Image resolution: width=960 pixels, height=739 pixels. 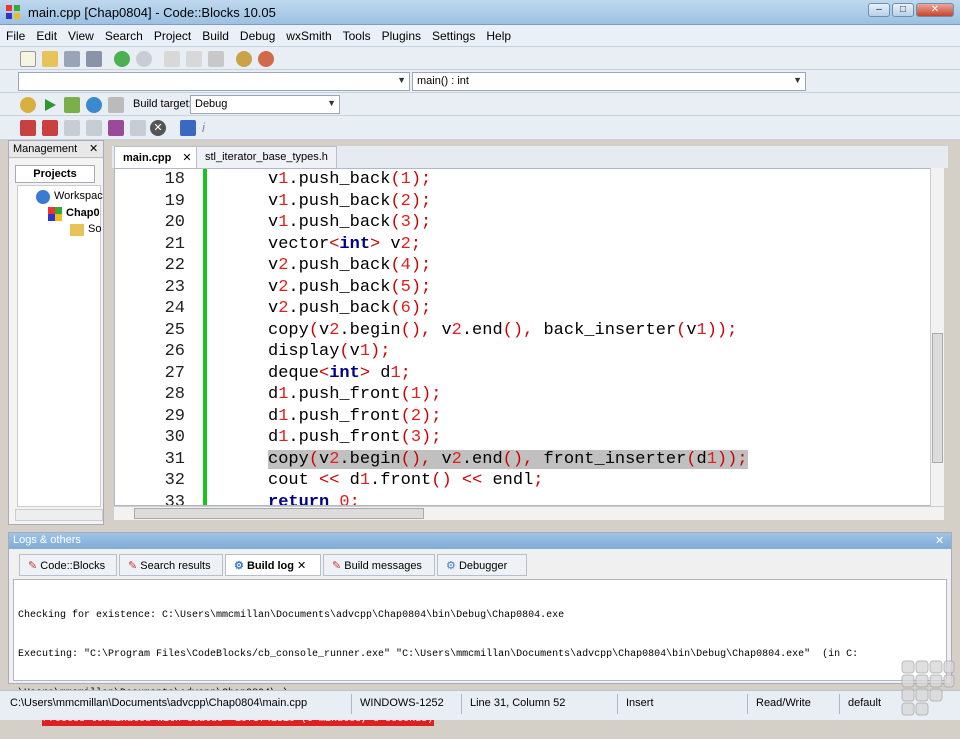 I want to click on menu-edit: Edit, so click(x=46, y=34).